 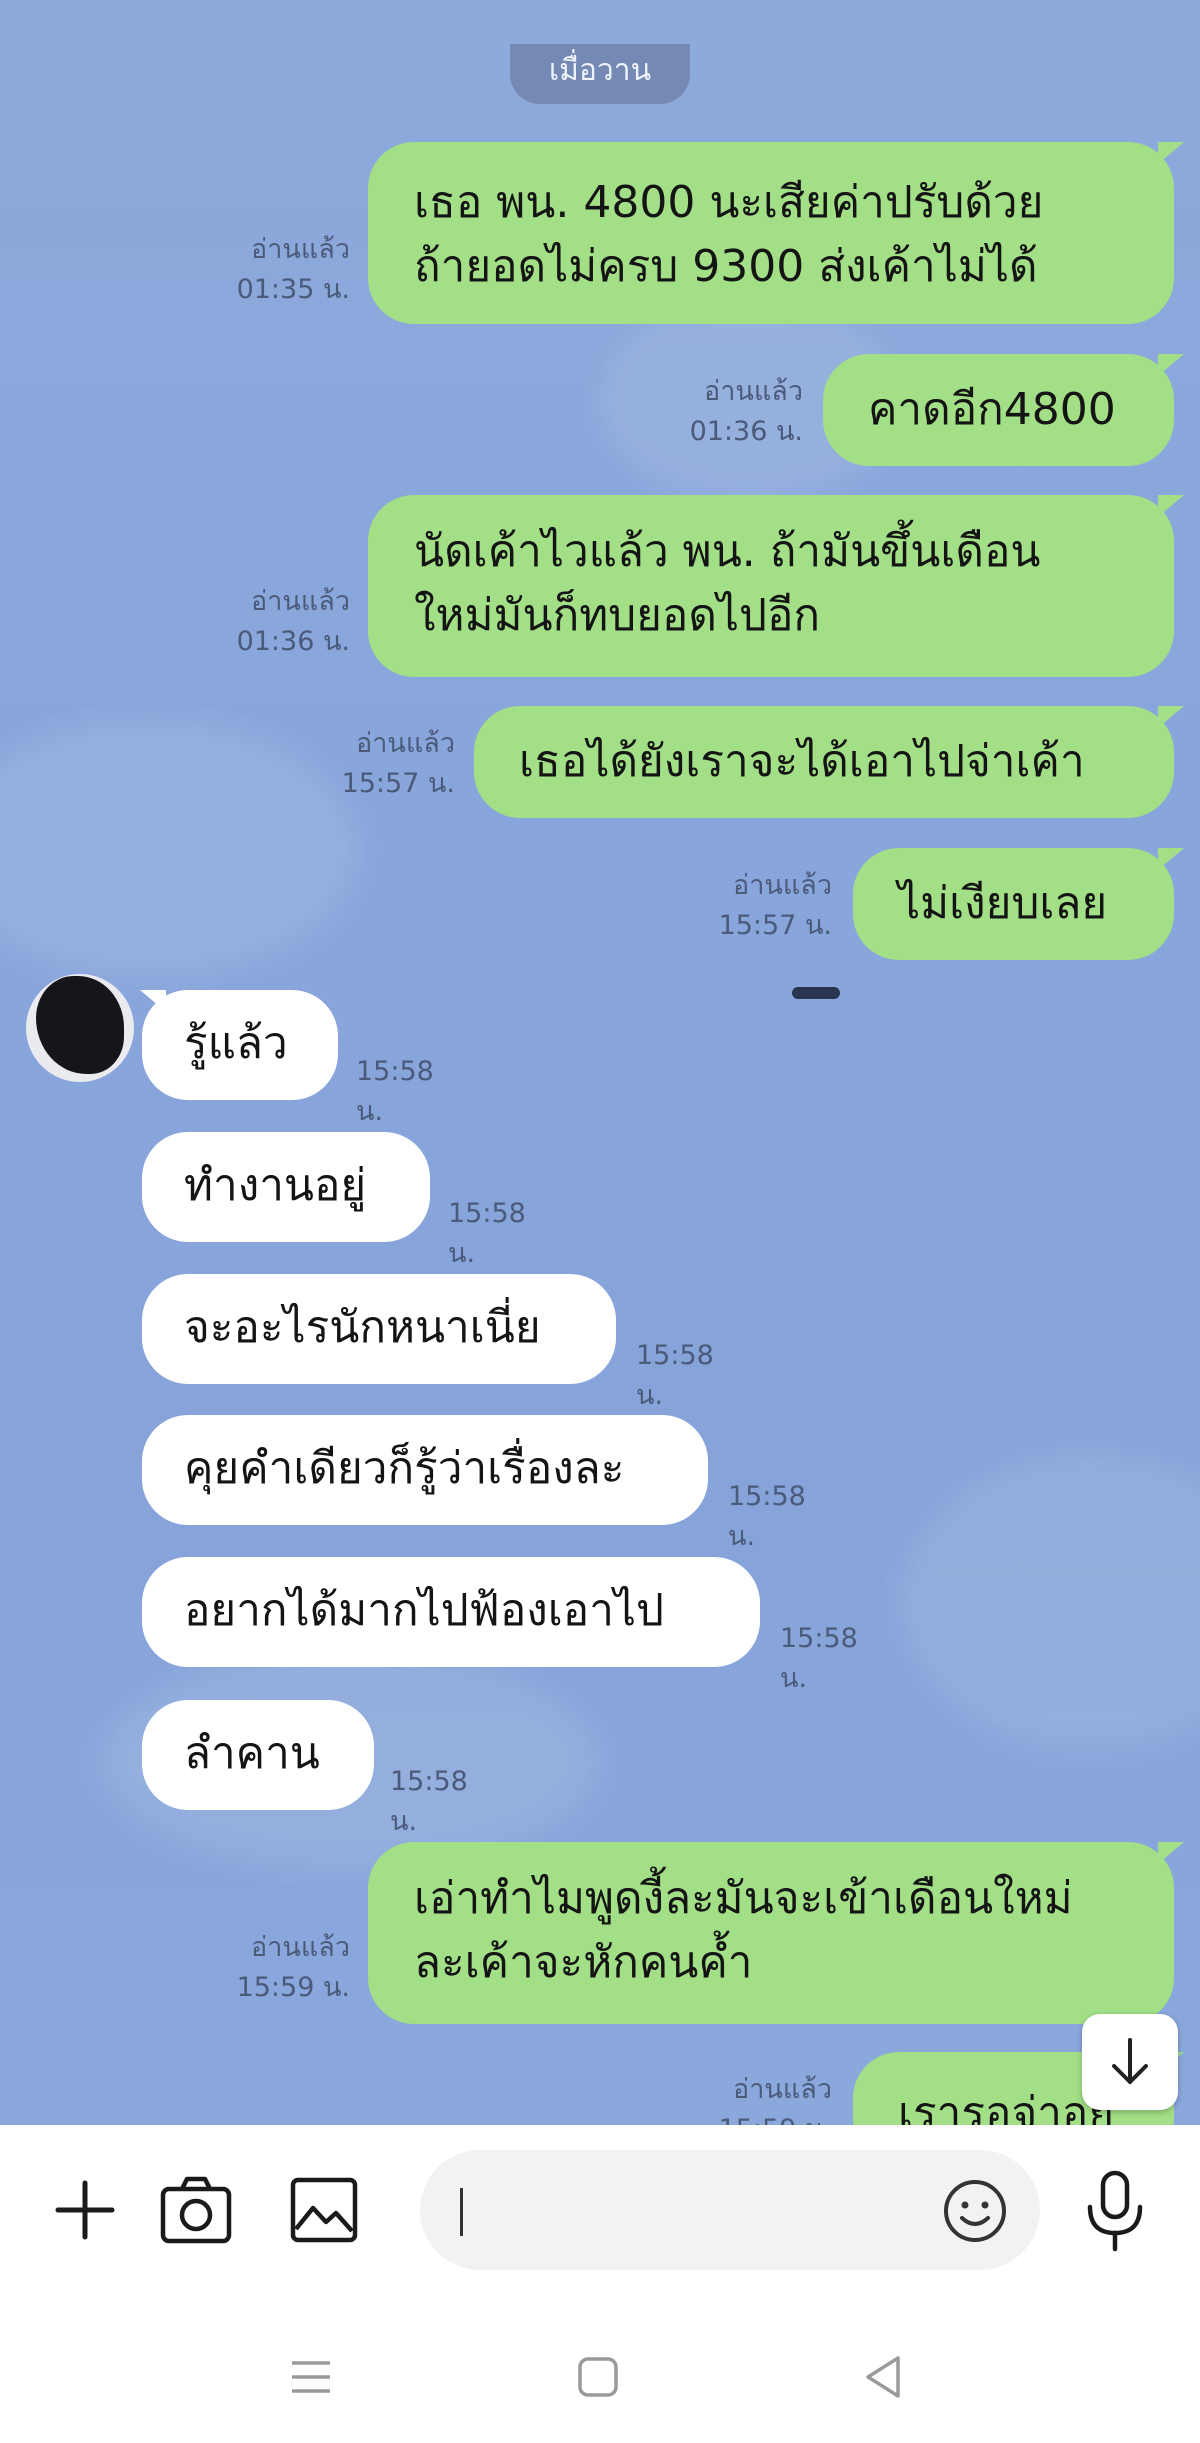 I want to click on message-text-line: ไม่เงียบเลย, so click(x=1003, y=903).